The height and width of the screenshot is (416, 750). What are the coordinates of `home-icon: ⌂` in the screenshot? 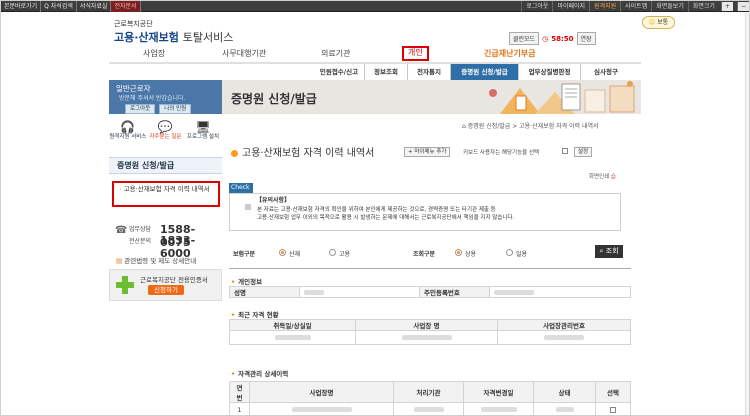 It's located at (464, 126).